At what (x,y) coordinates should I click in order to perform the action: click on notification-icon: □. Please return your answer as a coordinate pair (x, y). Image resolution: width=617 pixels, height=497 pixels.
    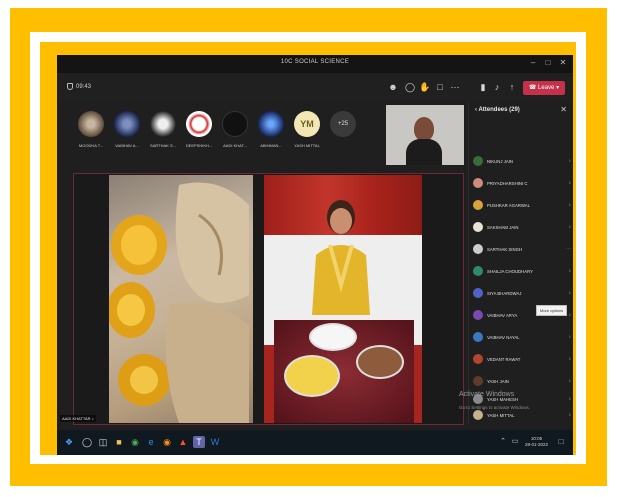
    Looking at the image, I should click on (561, 442).